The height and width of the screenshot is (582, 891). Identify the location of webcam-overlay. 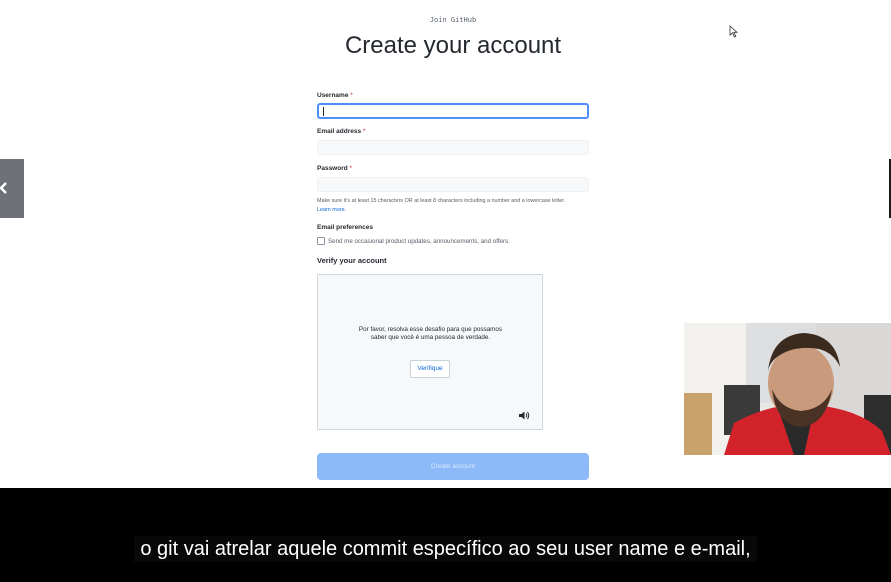
(787, 389).